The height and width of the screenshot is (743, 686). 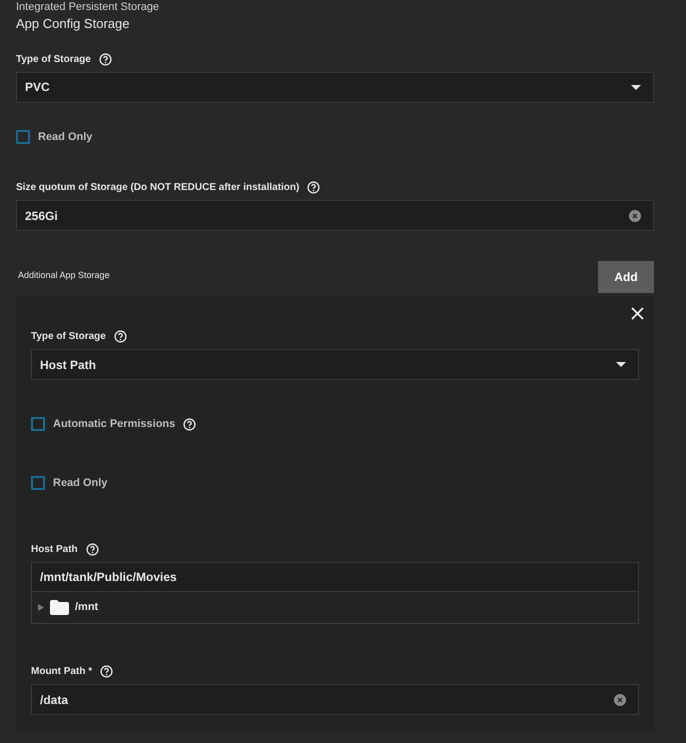 I want to click on section-subtitle: App Config Storage, so click(x=73, y=24).